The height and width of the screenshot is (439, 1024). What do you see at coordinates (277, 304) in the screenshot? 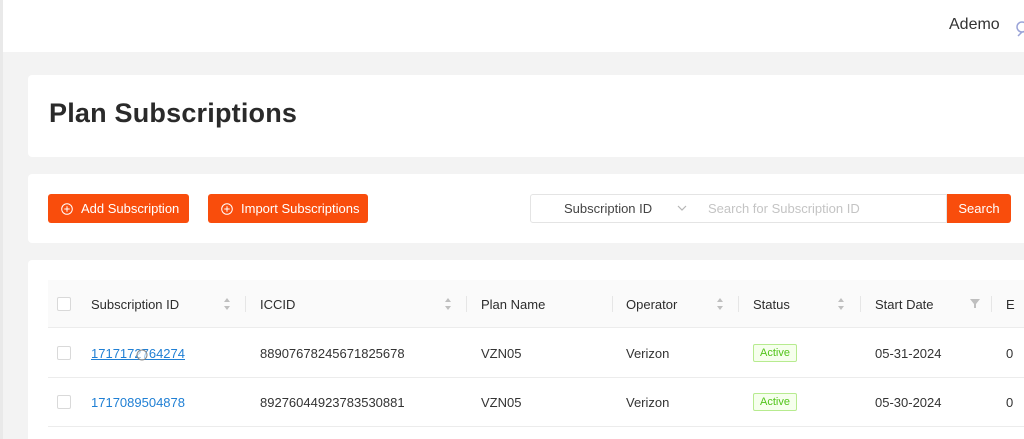
I see `column-header-iccid: ICCID` at bounding box center [277, 304].